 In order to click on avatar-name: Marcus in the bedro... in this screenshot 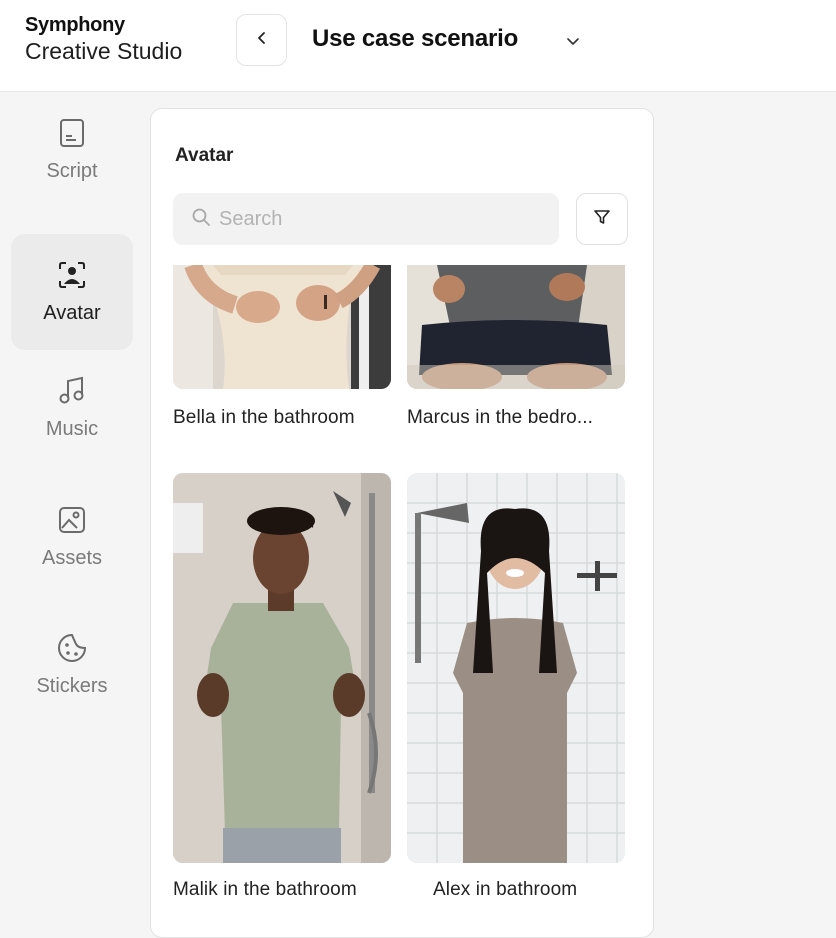, I will do `click(500, 417)`.